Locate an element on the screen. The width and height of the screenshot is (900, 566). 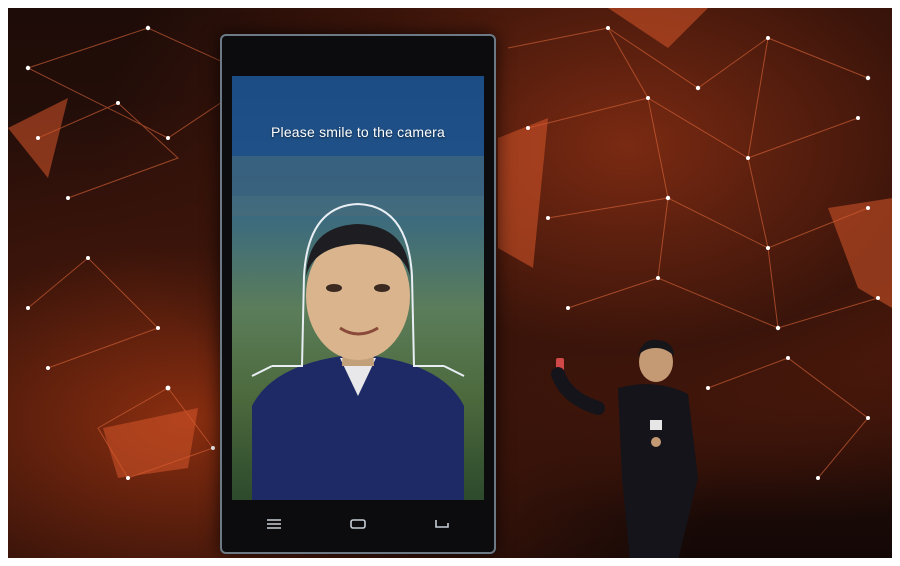
smile-prompt: Please smile to the camera is located at coordinates (358, 132).